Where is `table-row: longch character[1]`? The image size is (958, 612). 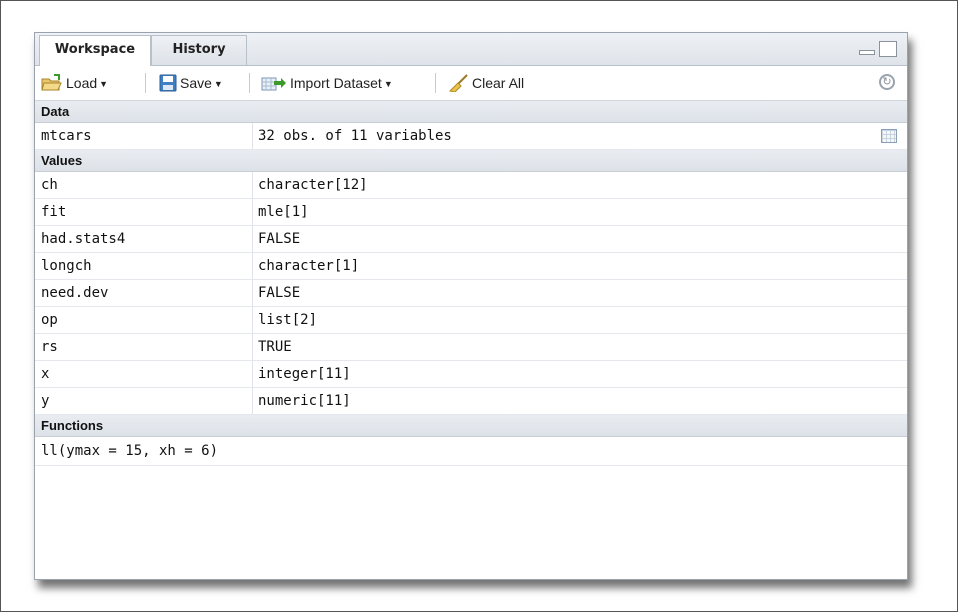 table-row: longch character[1] is located at coordinates (471, 266).